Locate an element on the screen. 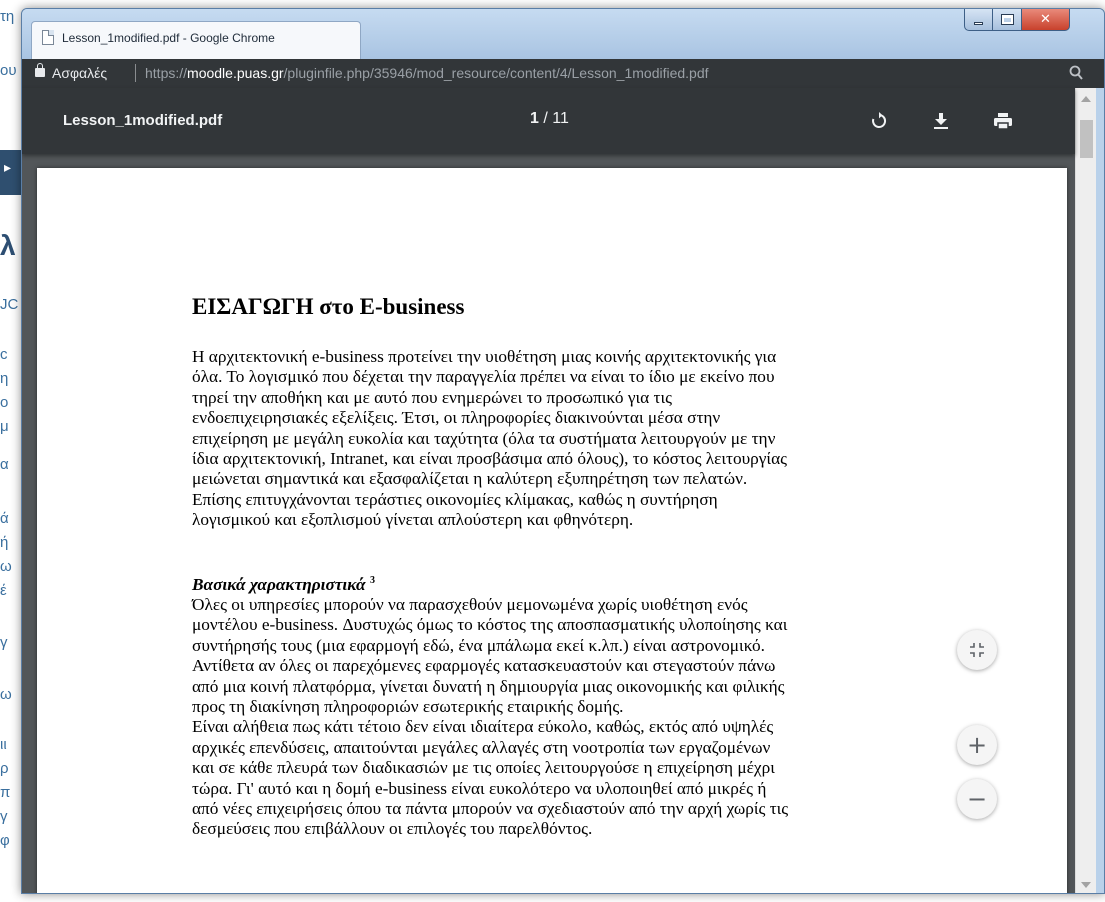  rotate-button is located at coordinates (879, 121).